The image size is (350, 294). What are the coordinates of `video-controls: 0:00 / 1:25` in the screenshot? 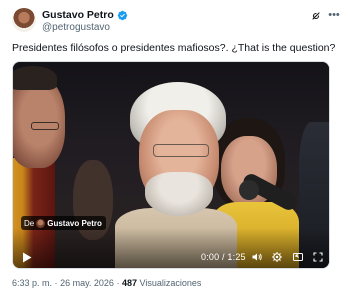 It's located at (171, 257).